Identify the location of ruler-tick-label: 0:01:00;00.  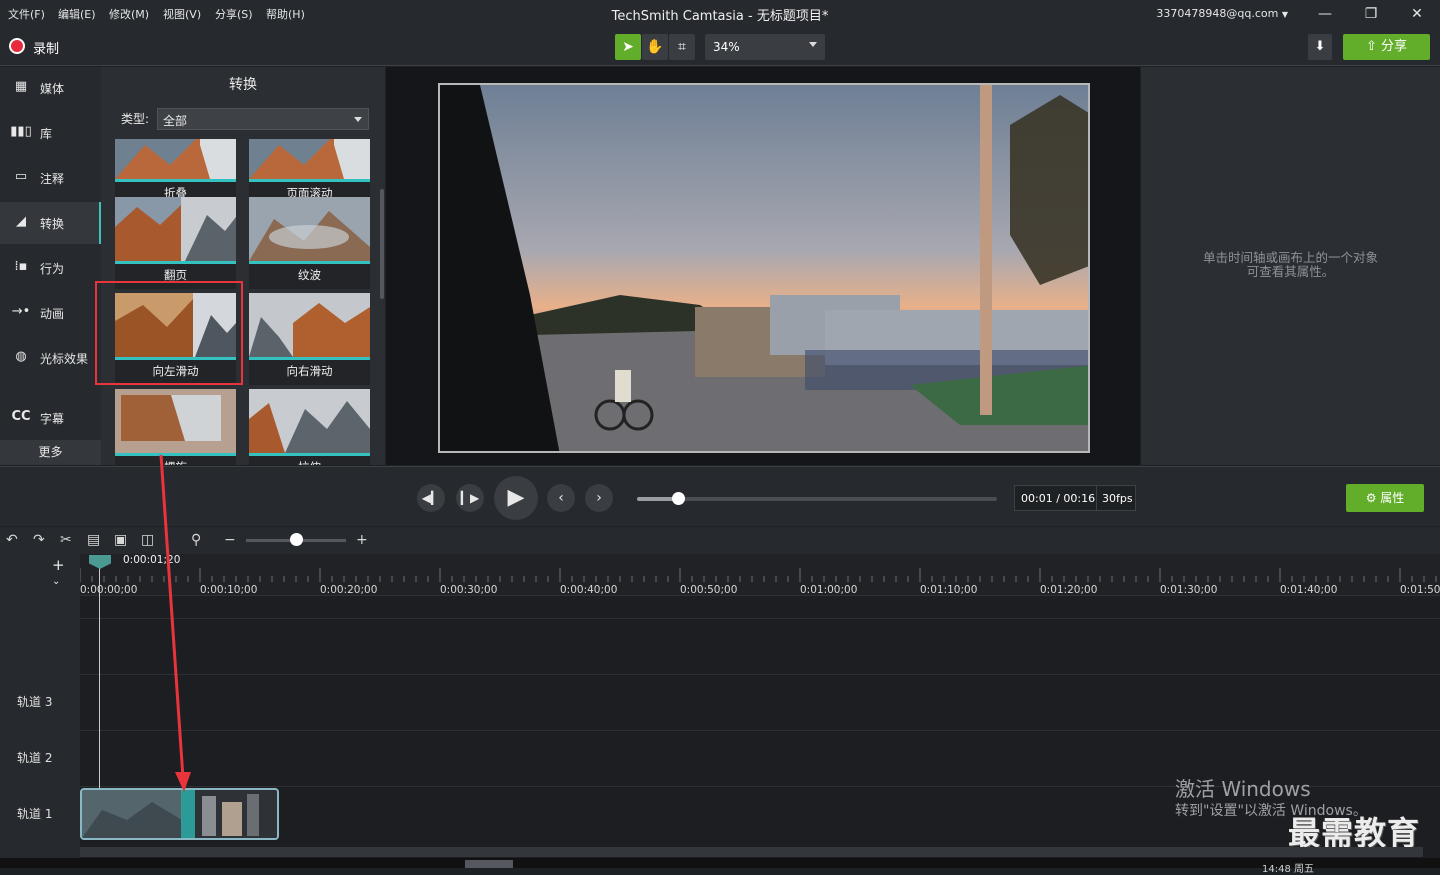
(829, 590).